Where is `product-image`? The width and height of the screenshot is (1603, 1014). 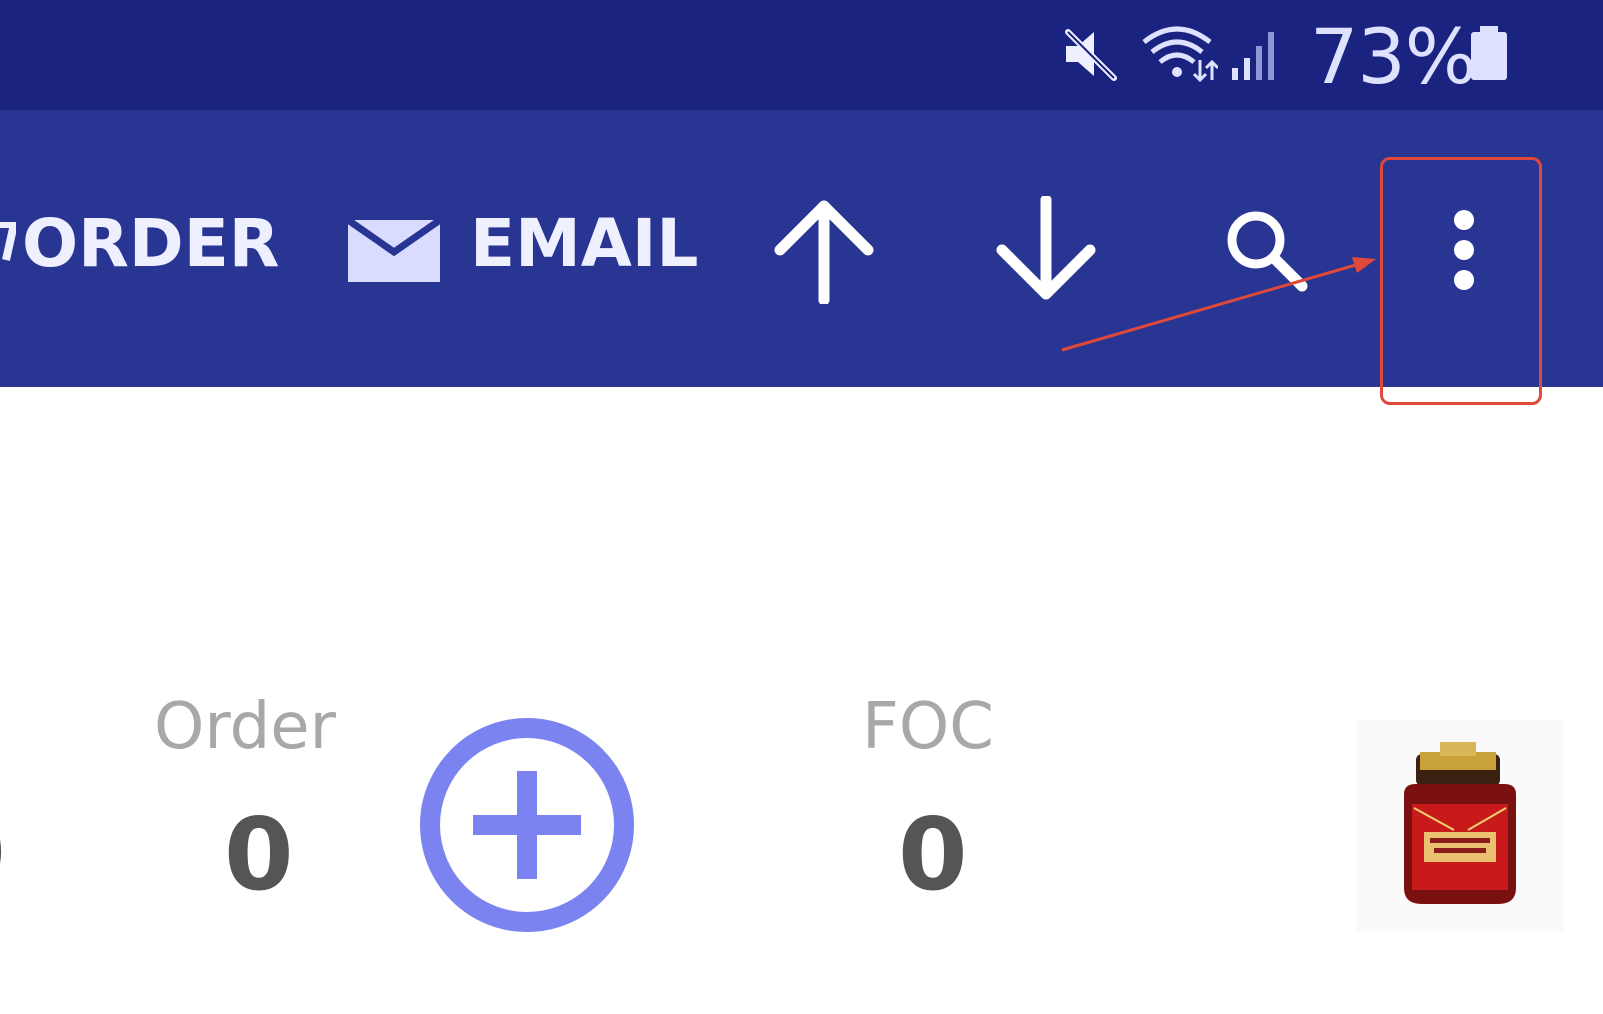 product-image is located at coordinates (1460, 826).